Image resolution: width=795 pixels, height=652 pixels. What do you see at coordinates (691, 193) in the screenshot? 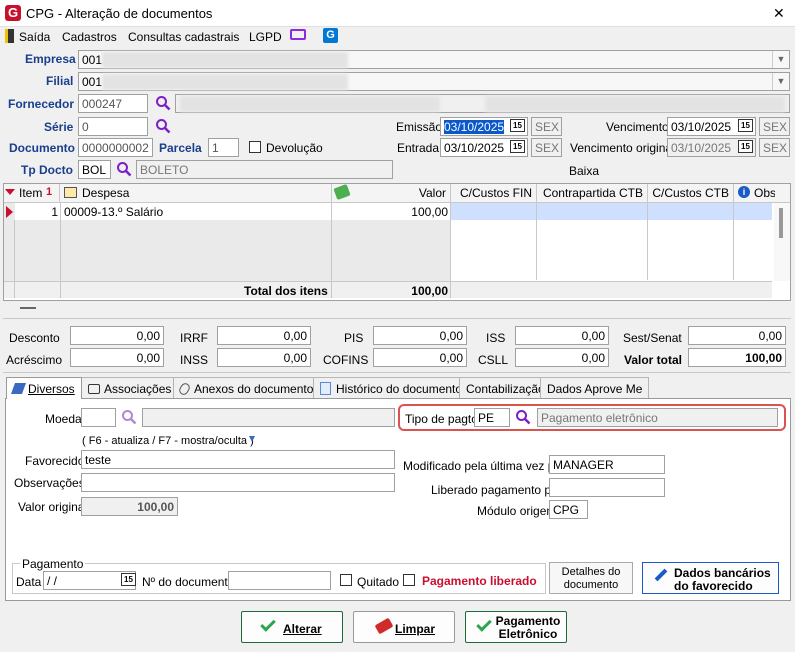
I see `col-cc-ctb: C/Custos CTB` at bounding box center [691, 193].